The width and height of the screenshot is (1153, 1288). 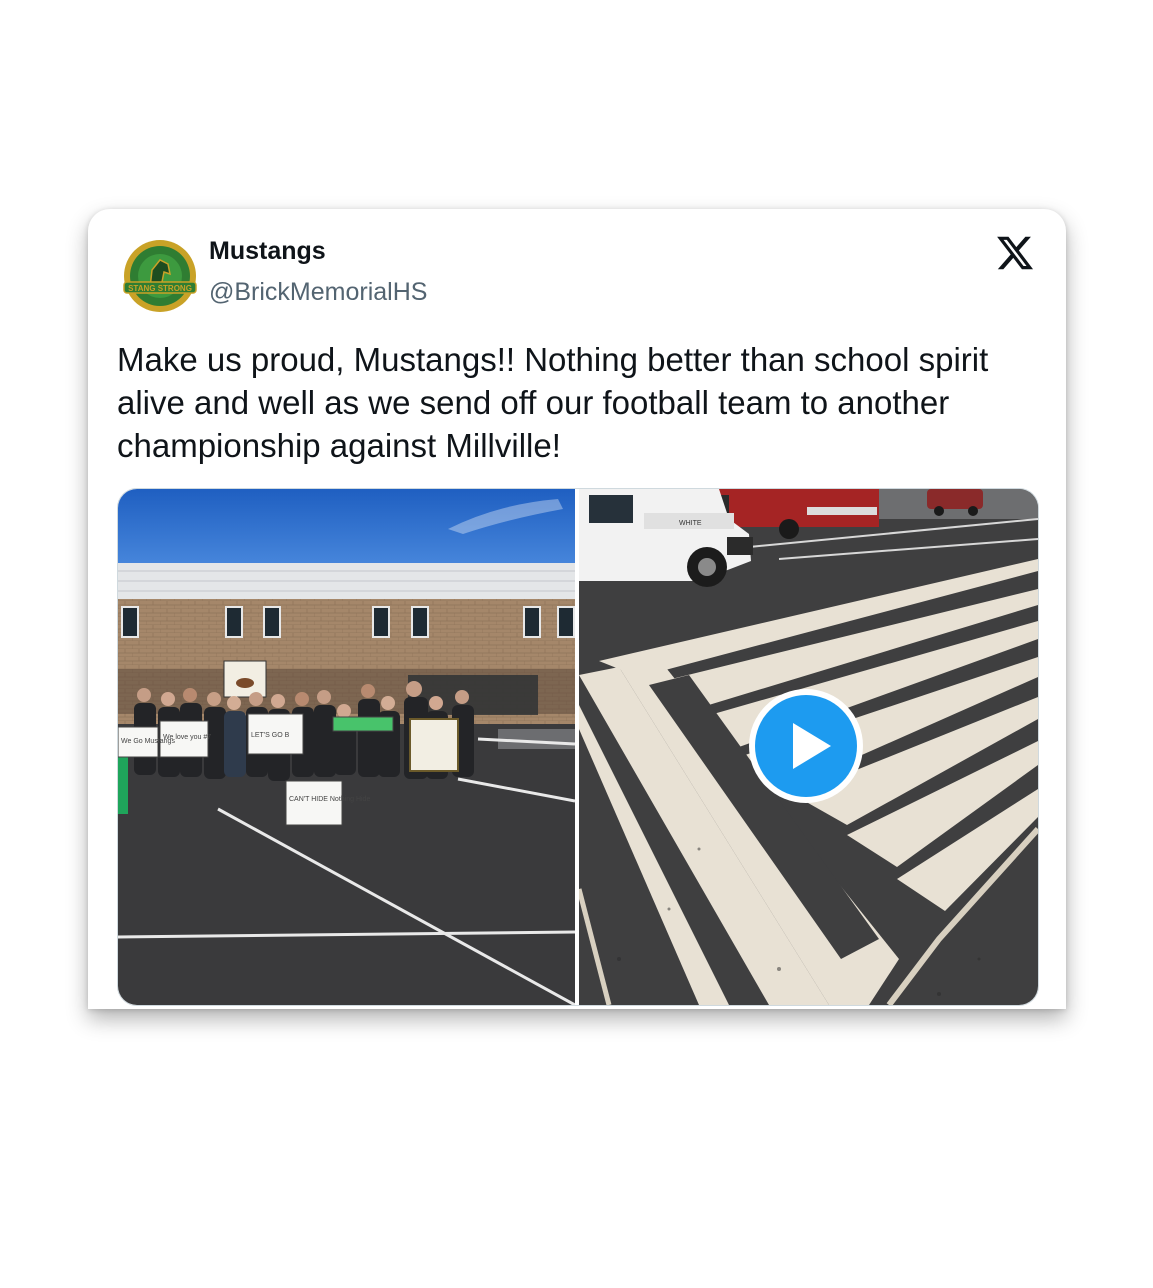 I want to click on x-logo-icon, so click(x=1015, y=253).